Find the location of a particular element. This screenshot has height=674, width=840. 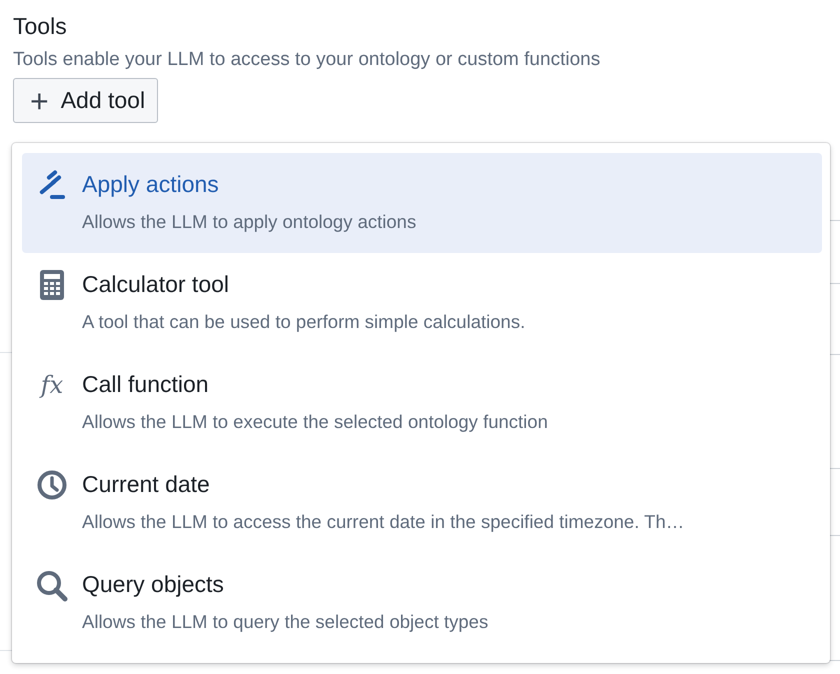

menu-item: fx Call function Allows the LLM to execute the selected ontology function is located at coordinates (422, 403).